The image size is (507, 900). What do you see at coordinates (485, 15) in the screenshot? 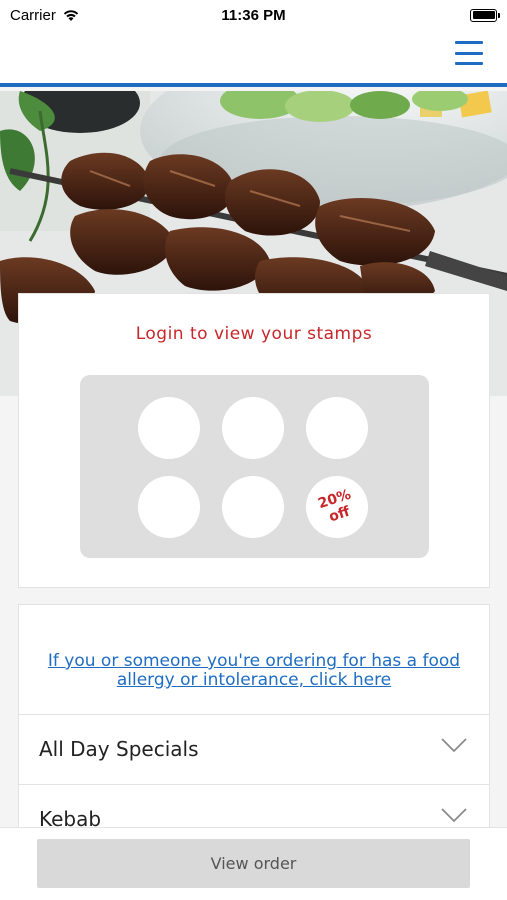
I see `battery-icon` at bounding box center [485, 15].